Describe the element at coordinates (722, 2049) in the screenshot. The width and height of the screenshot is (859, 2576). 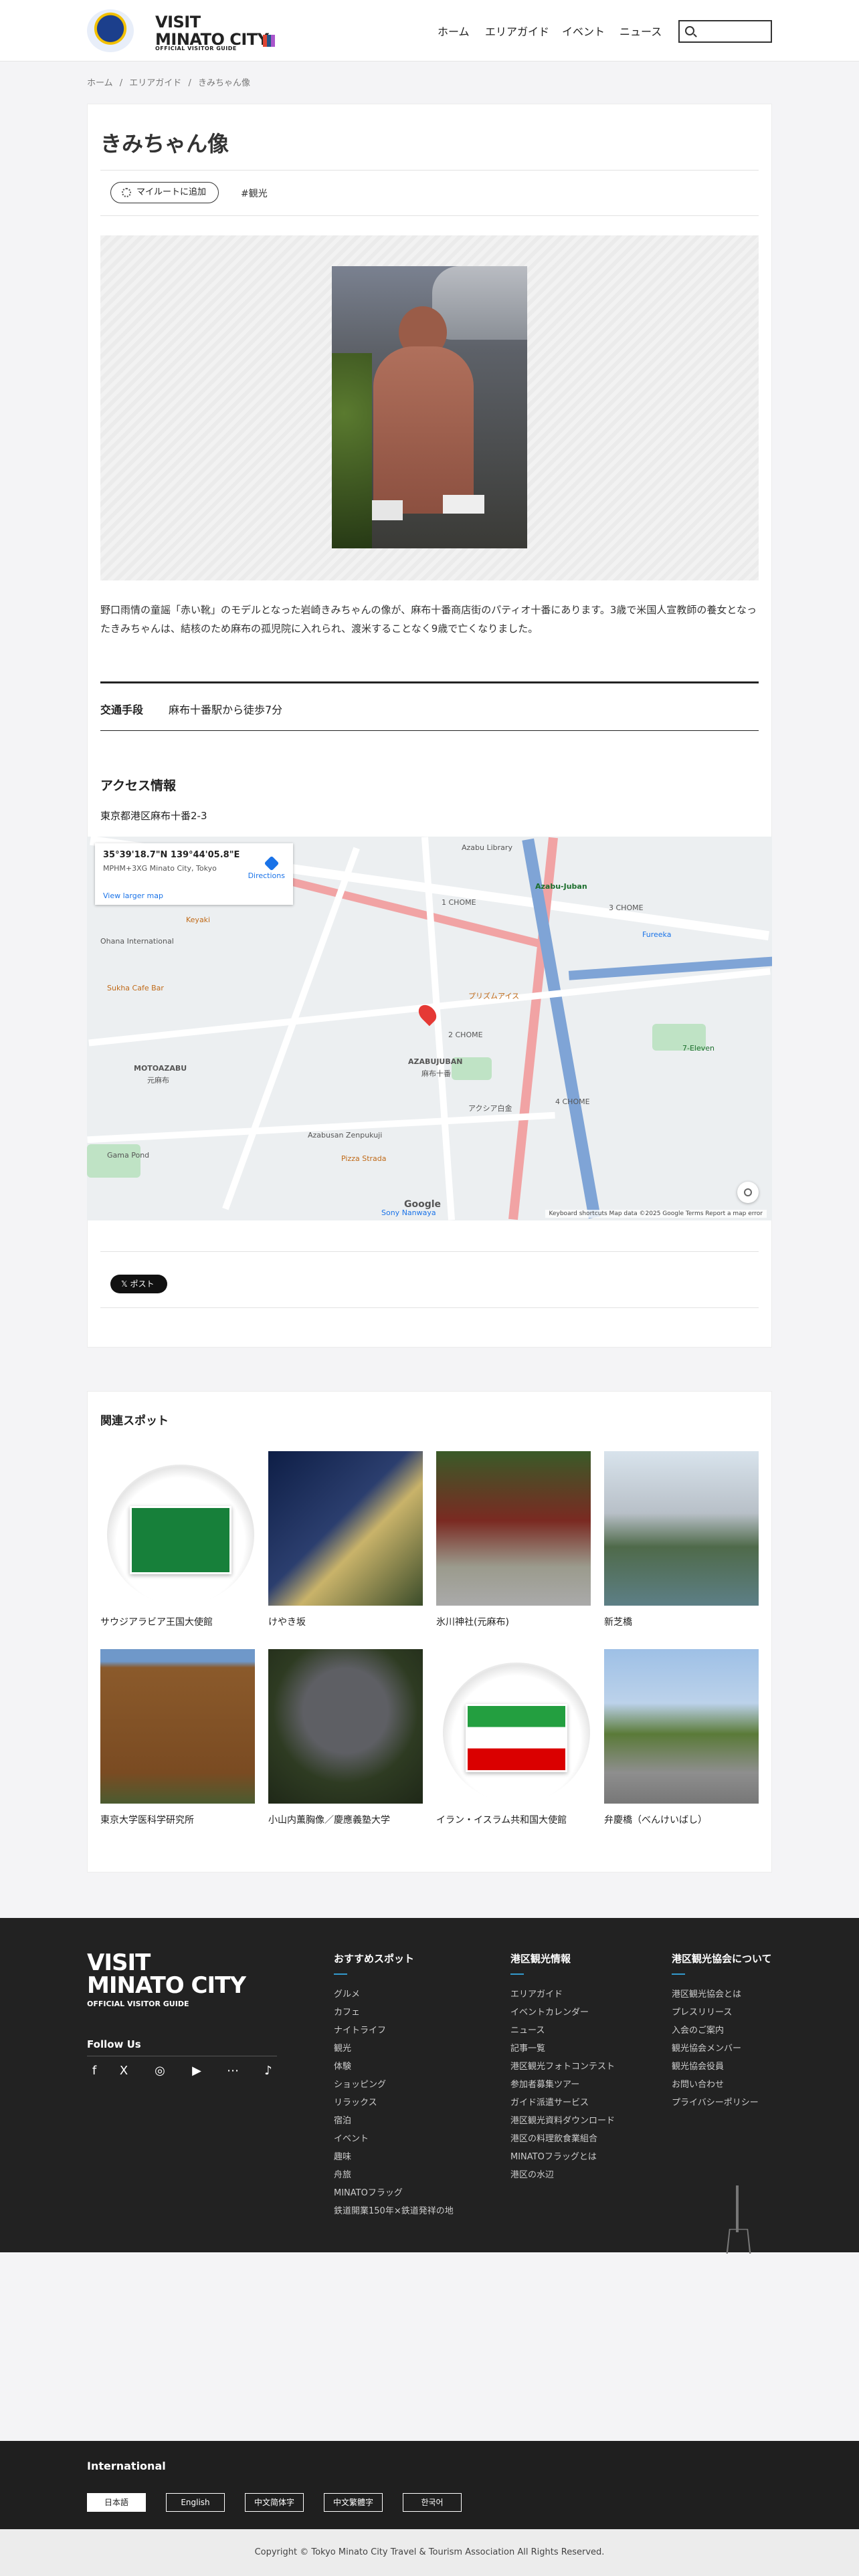
I see `footer-link: 観光協会メンバー` at that location.